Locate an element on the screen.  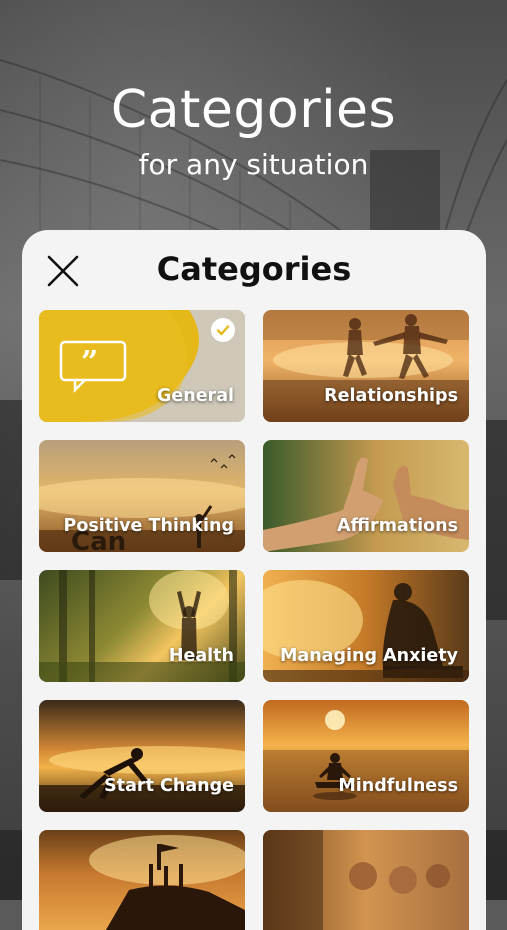
hero-title: Categories is located at coordinates (253, 110).